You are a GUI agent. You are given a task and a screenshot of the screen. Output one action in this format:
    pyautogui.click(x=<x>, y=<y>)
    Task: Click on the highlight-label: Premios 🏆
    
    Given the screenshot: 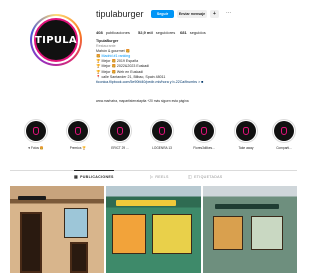 What is the action you would take?
    pyautogui.click(x=78, y=148)
    